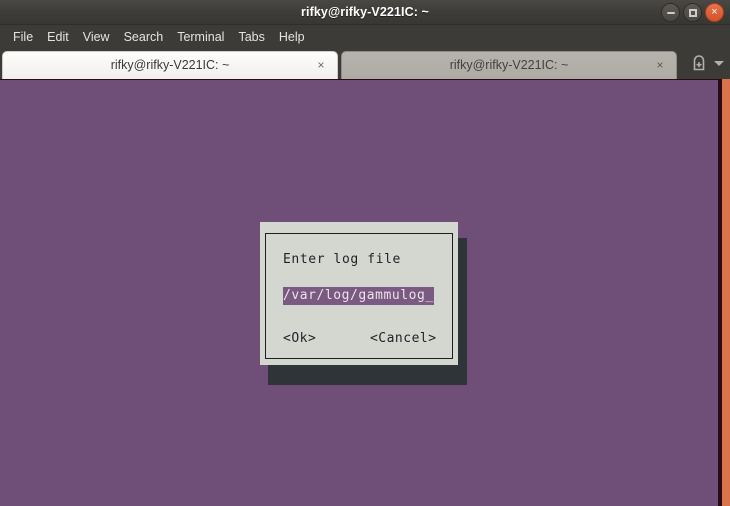 The height and width of the screenshot is (506, 730). I want to click on close-button: ×, so click(714, 12).